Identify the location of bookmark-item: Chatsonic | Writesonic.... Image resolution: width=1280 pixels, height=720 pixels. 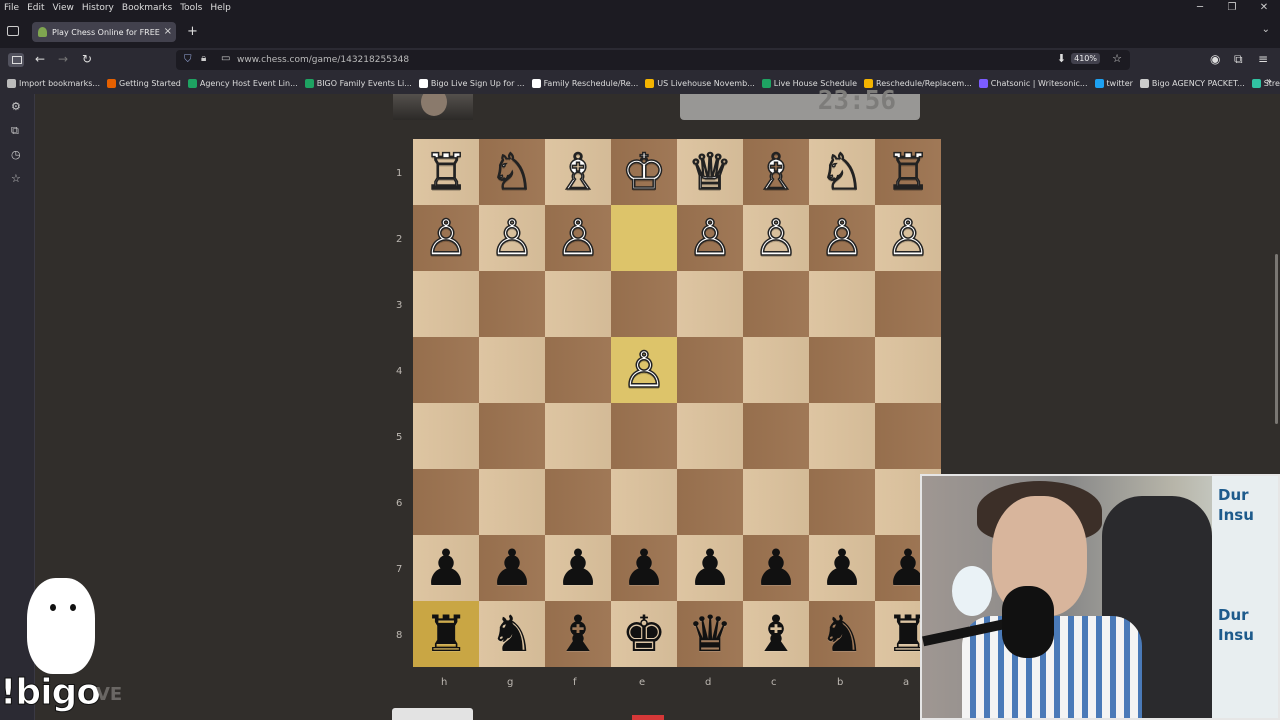
(1033, 83).